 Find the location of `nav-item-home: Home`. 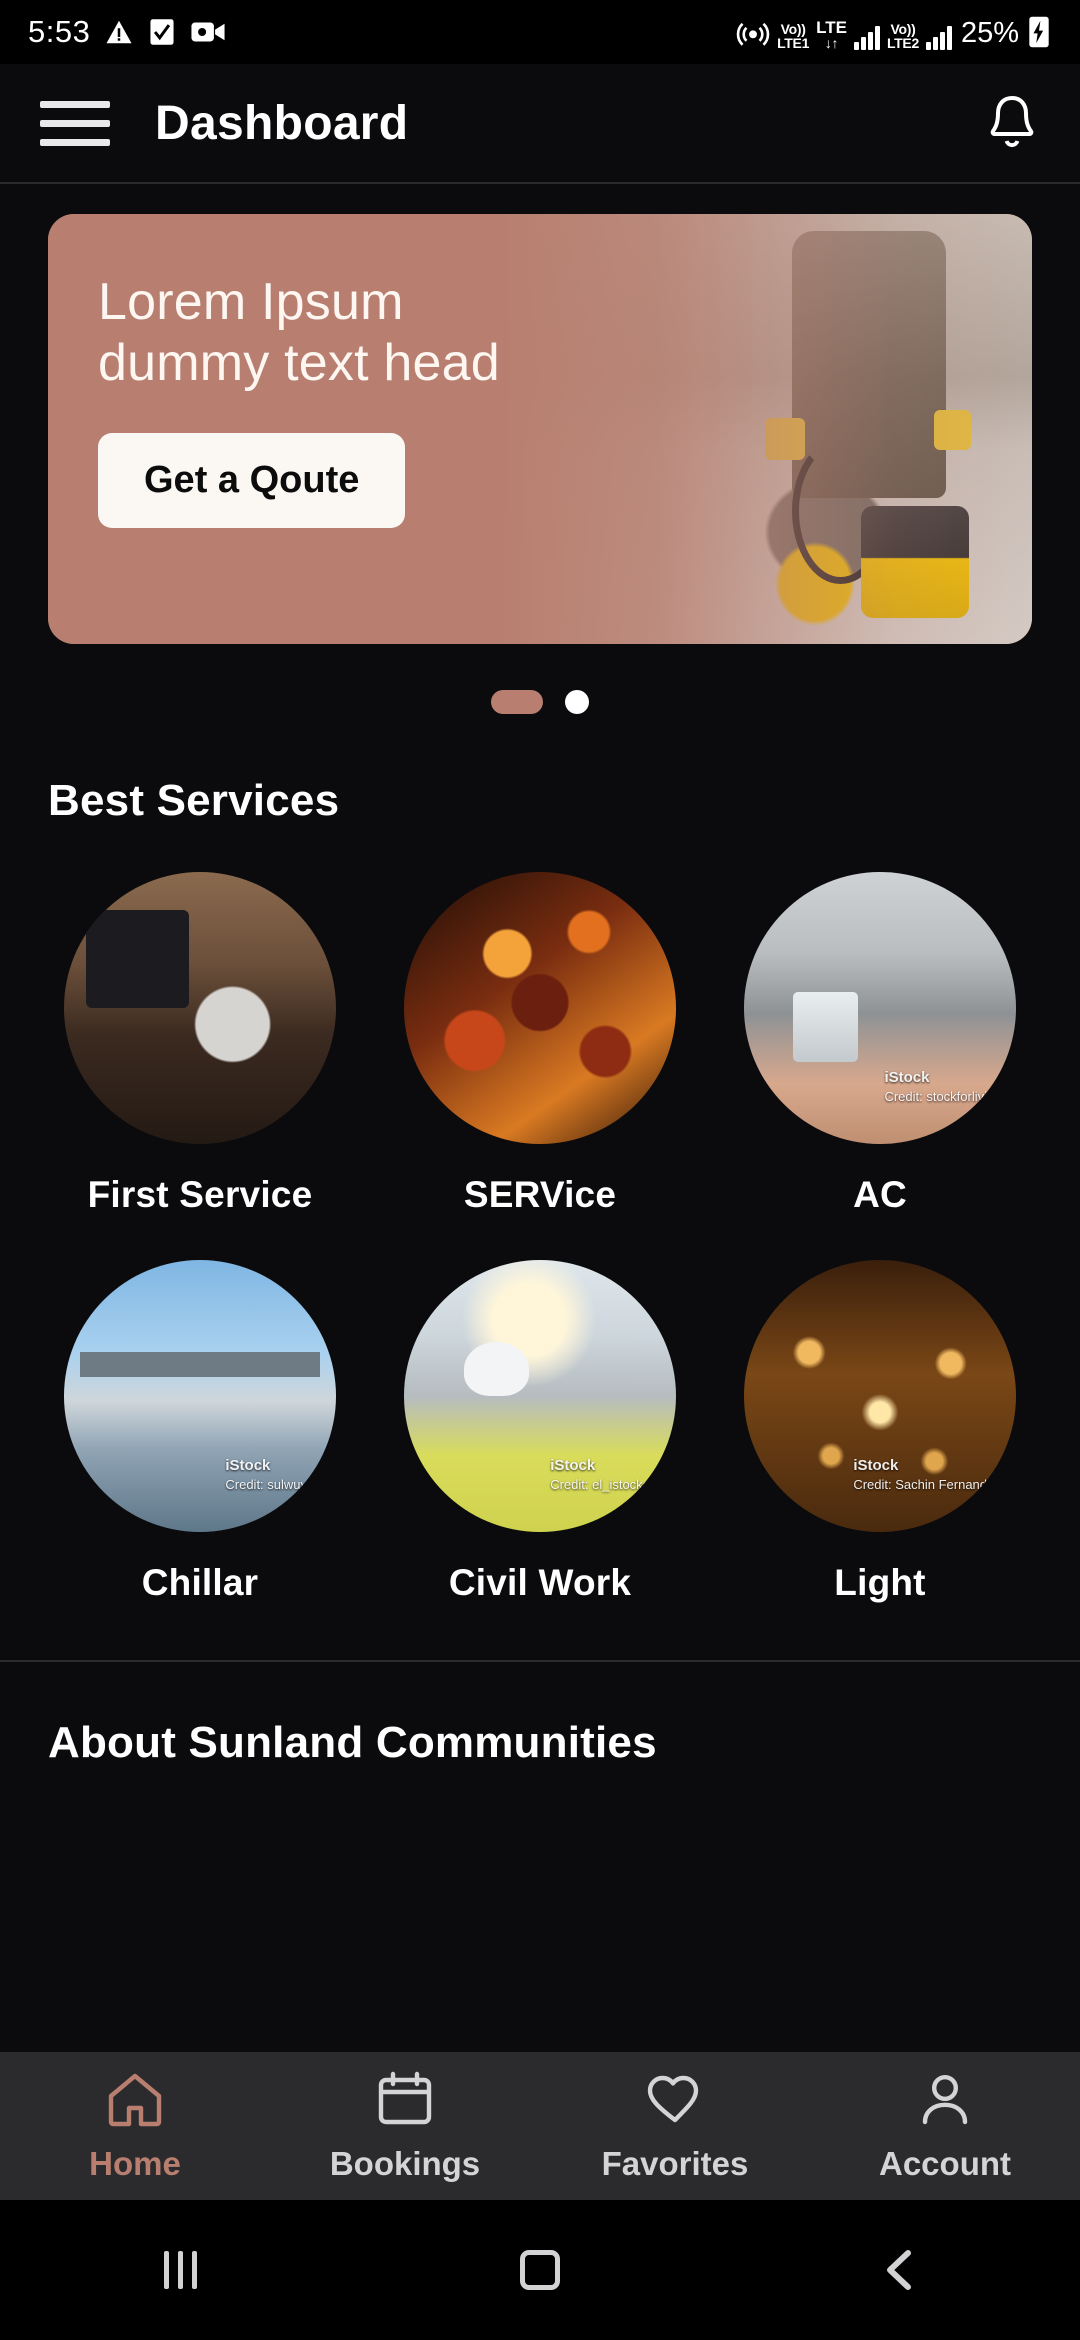

nav-item-home: Home is located at coordinates (135, 2126).